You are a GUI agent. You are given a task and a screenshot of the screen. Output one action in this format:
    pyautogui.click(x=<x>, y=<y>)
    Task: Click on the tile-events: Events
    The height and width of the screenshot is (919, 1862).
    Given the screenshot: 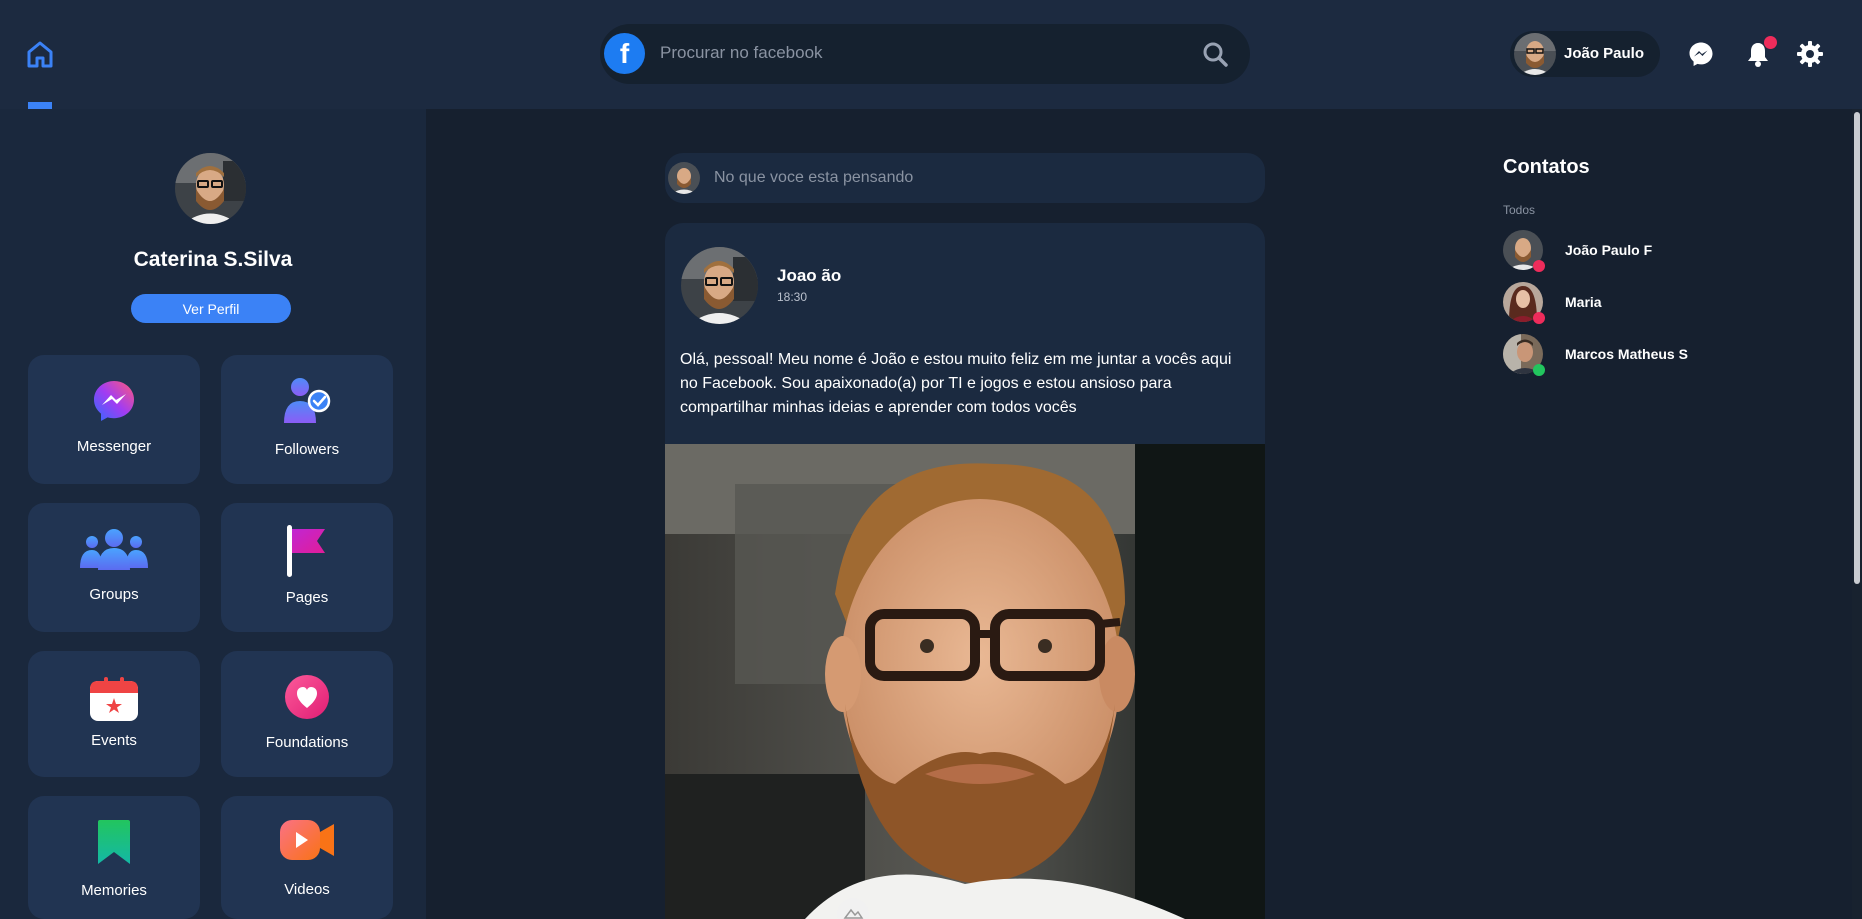 What is the action you would take?
    pyautogui.click(x=114, y=714)
    